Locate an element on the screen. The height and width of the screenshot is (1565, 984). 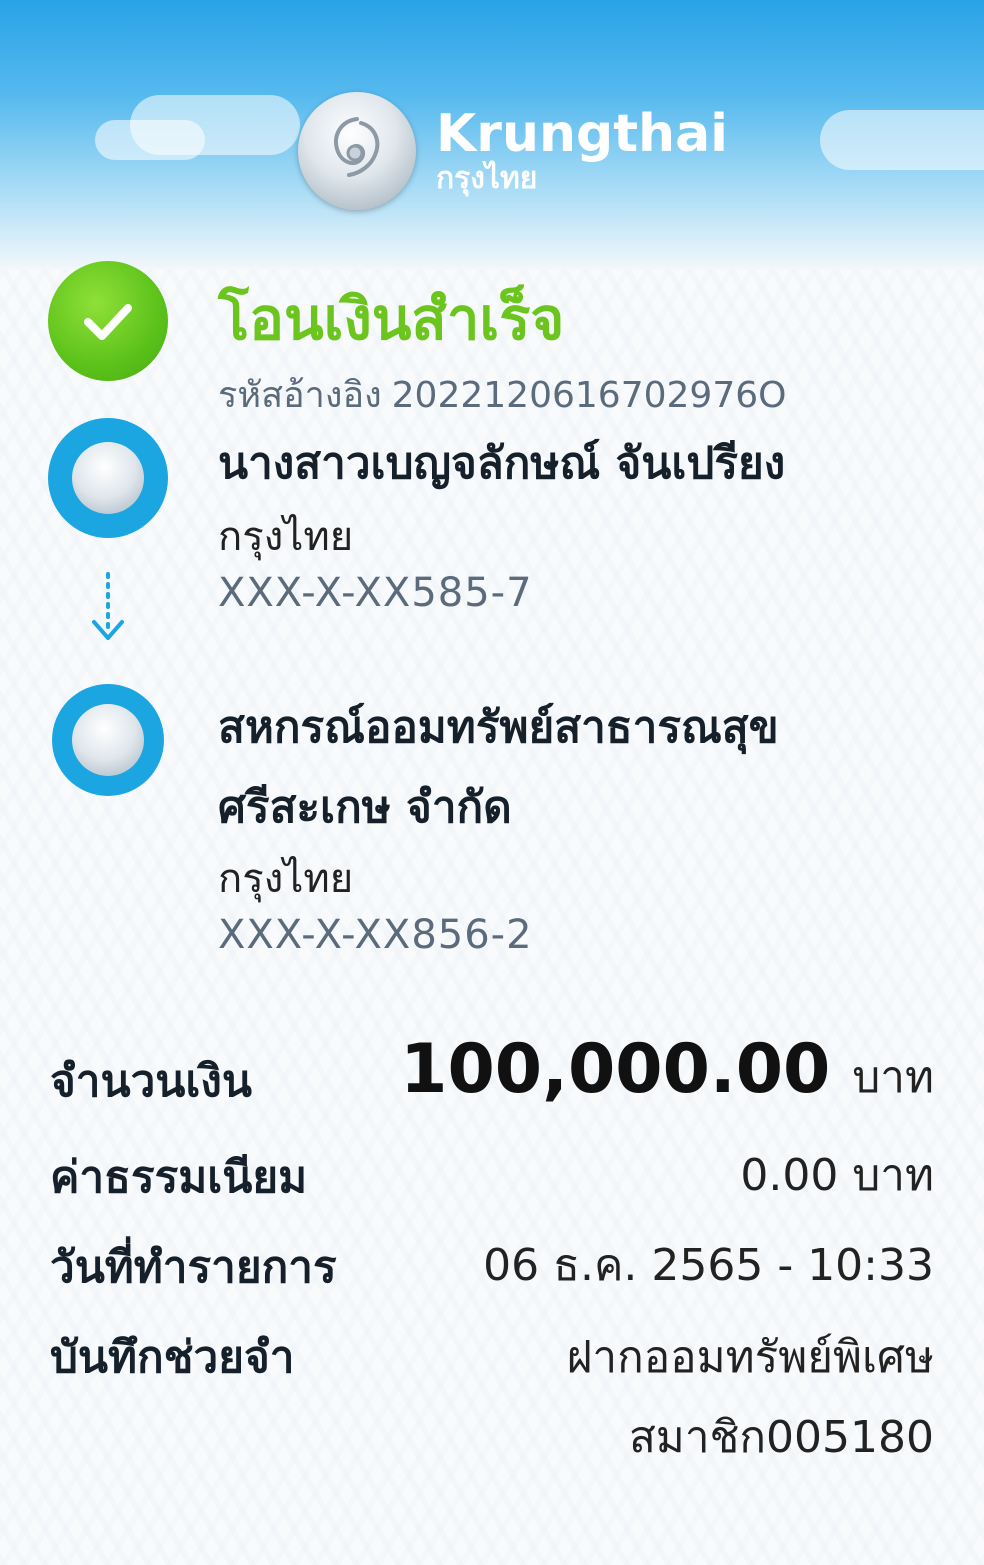
amount-value: 100,000.00 is located at coordinates (615, 1069).